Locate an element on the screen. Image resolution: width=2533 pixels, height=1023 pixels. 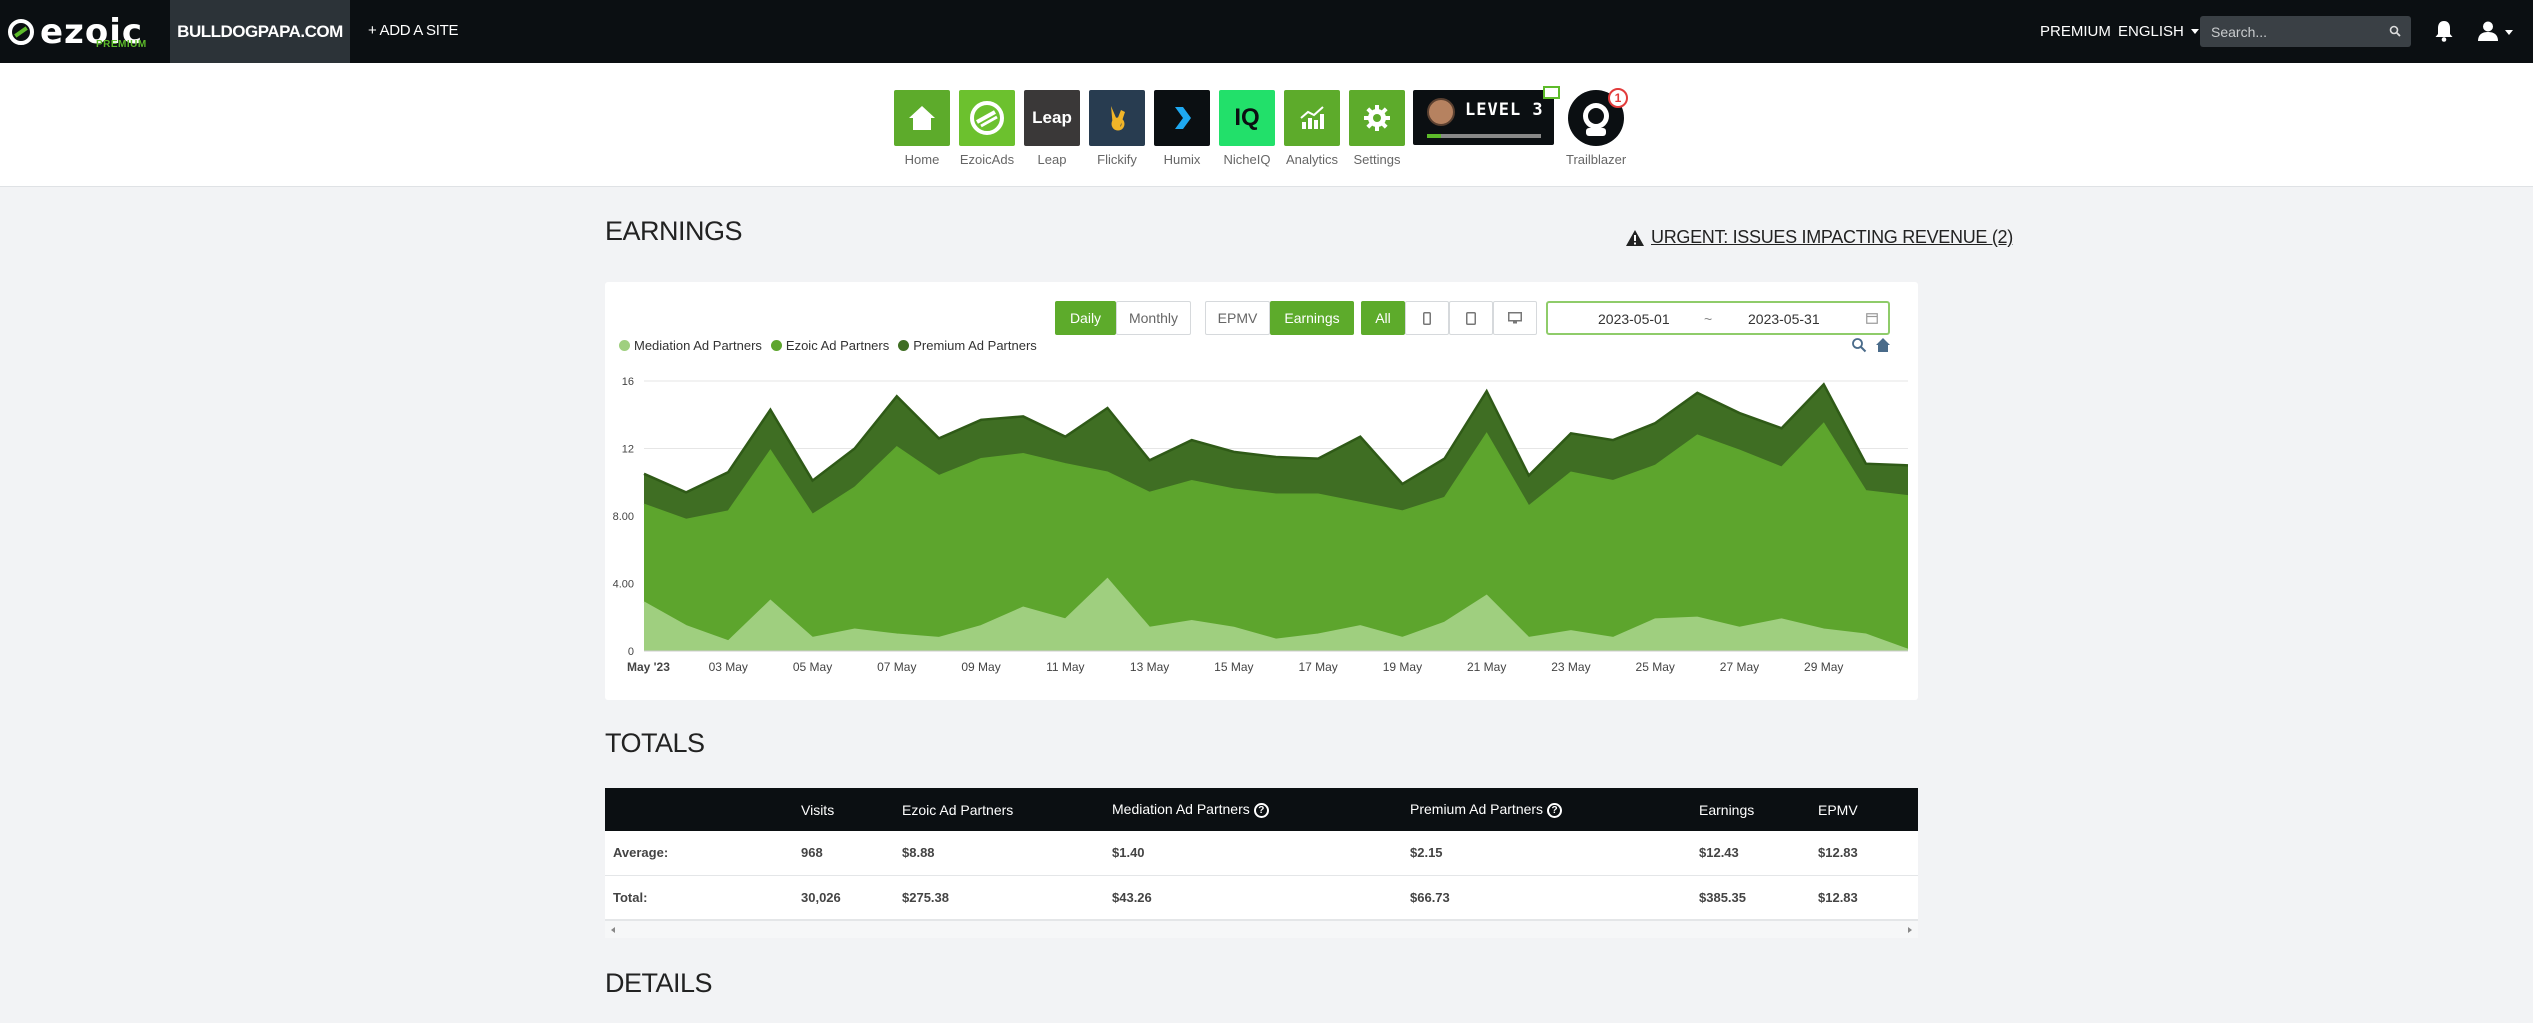
details-heading: DETAILS is located at coordinates (659, 983).